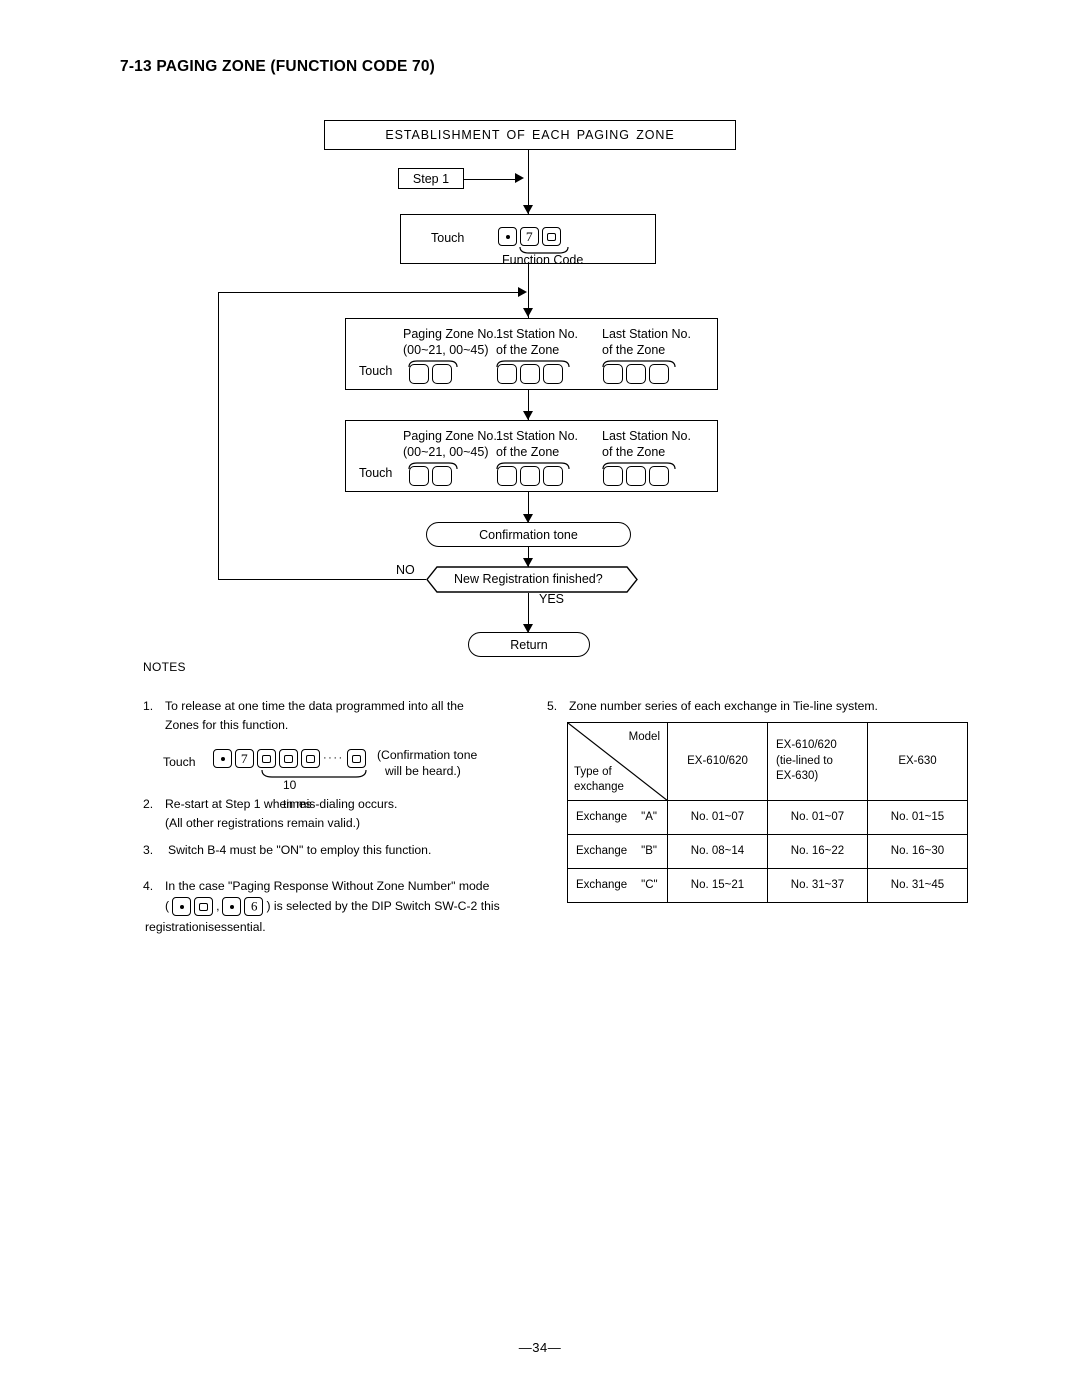 This screenshot has width=1080, height=1397. I want to click on arrow-into-zone1, so click(527, 312).